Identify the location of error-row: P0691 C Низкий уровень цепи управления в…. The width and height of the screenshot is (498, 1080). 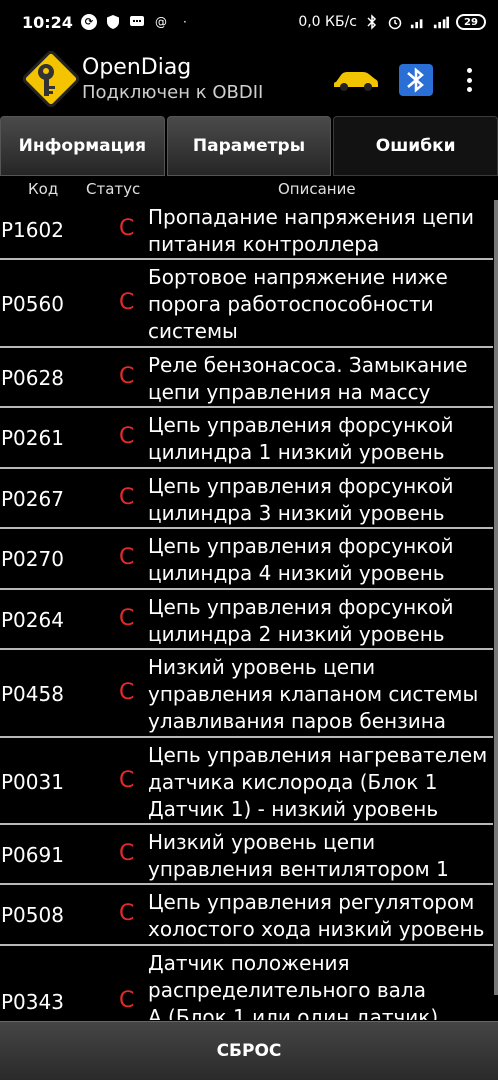
(246, 855).